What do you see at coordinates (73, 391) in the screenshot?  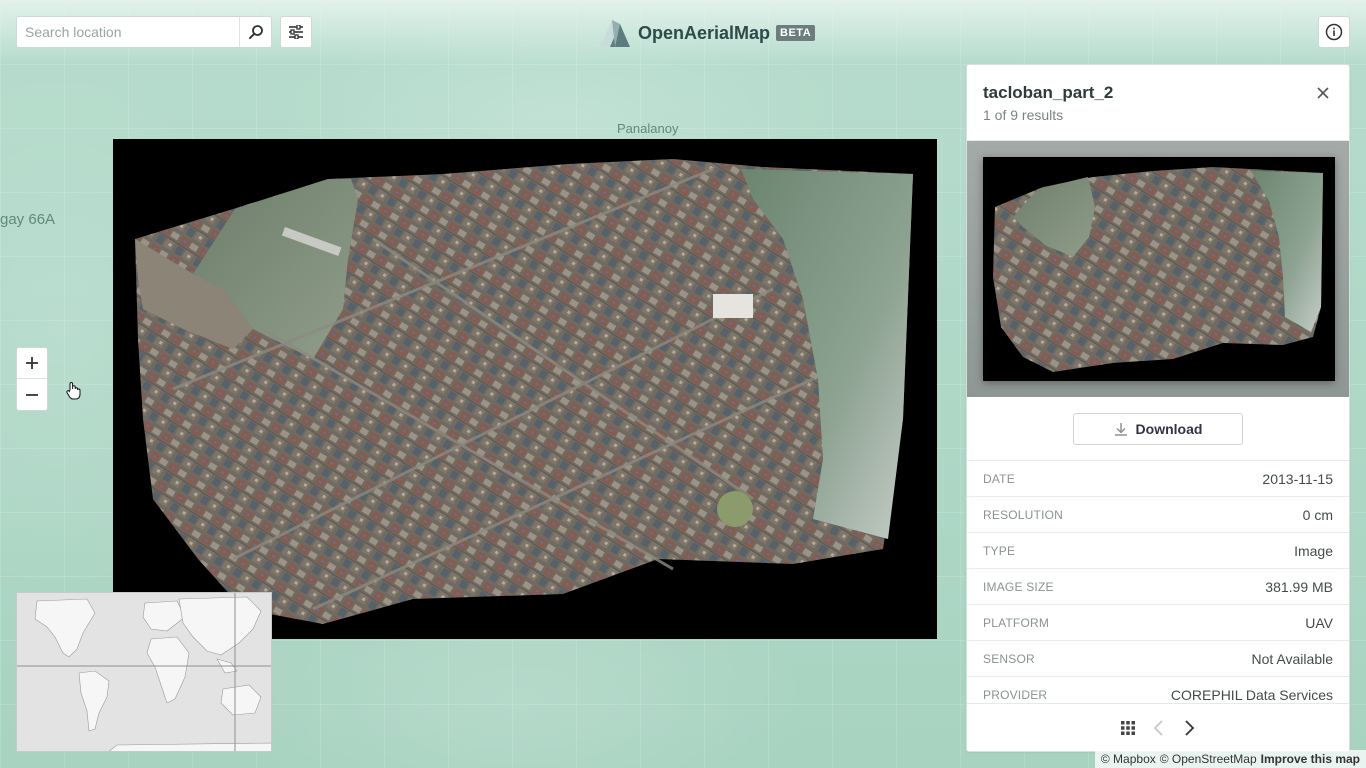 I see `hand-cursor-icon` at bounding box center [73, 391].